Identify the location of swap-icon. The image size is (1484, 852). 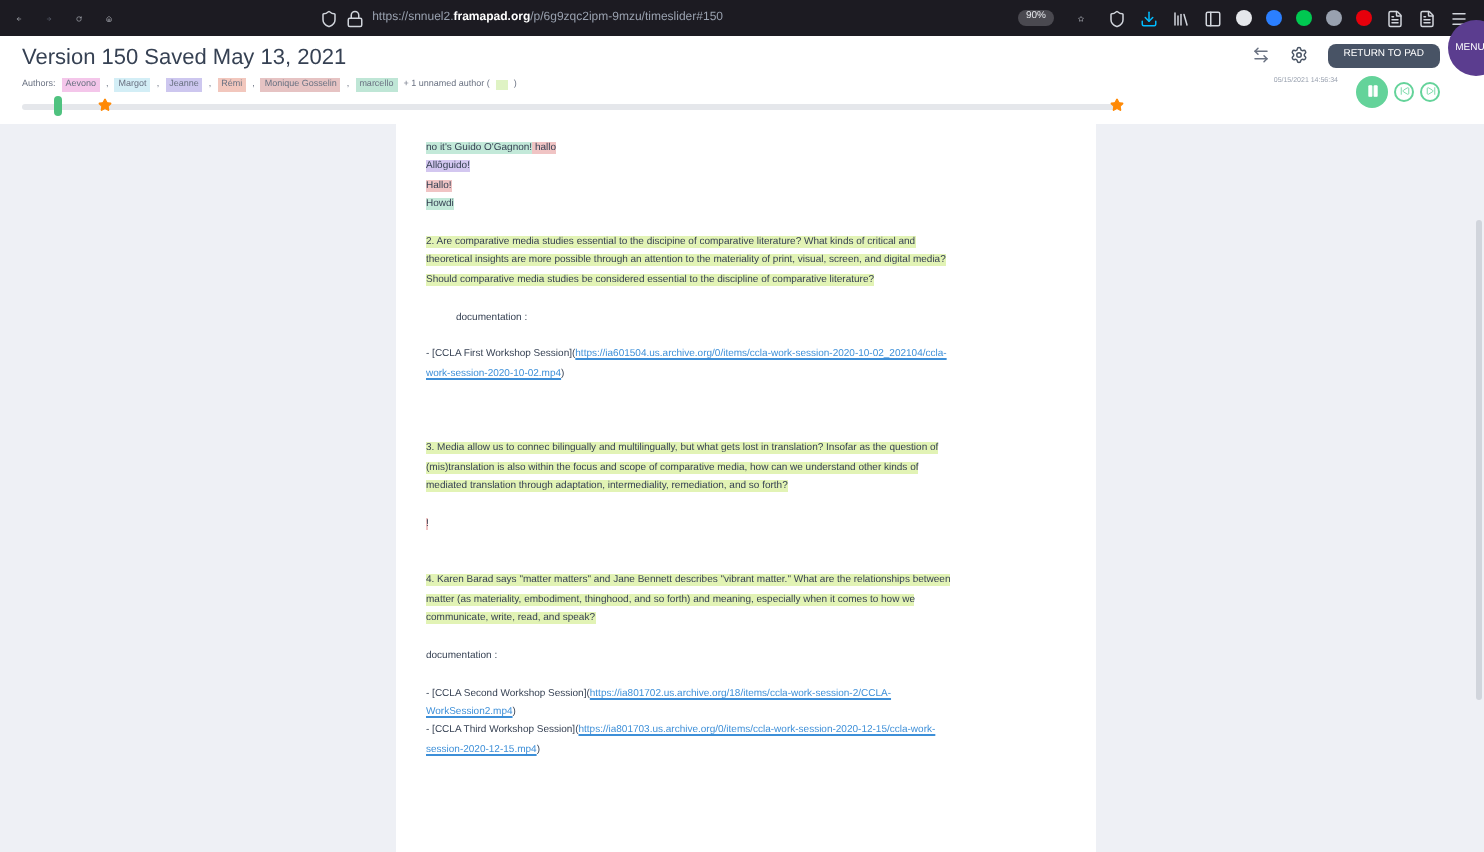
(1260, 55).